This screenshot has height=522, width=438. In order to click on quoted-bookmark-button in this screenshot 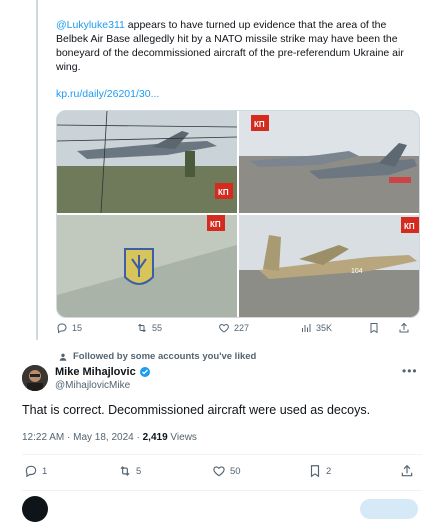, I will do `click(374, 328)`.